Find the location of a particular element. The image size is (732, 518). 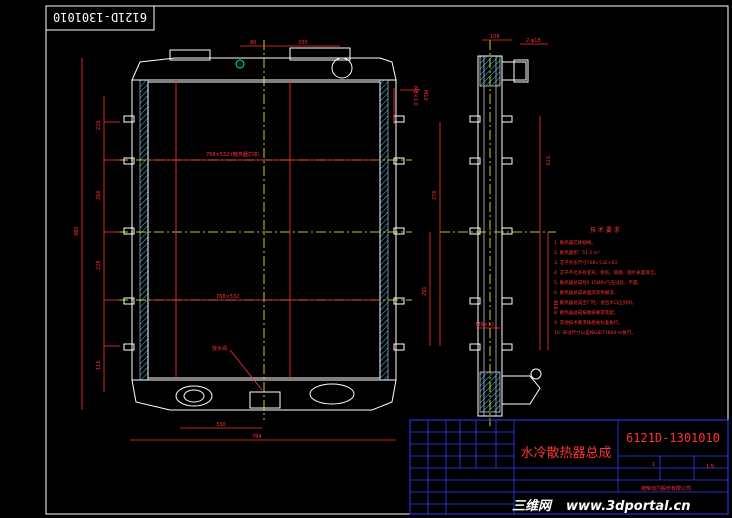

watermark: 三维网 www.3dportal.cn is located at coordinates (601, 506).